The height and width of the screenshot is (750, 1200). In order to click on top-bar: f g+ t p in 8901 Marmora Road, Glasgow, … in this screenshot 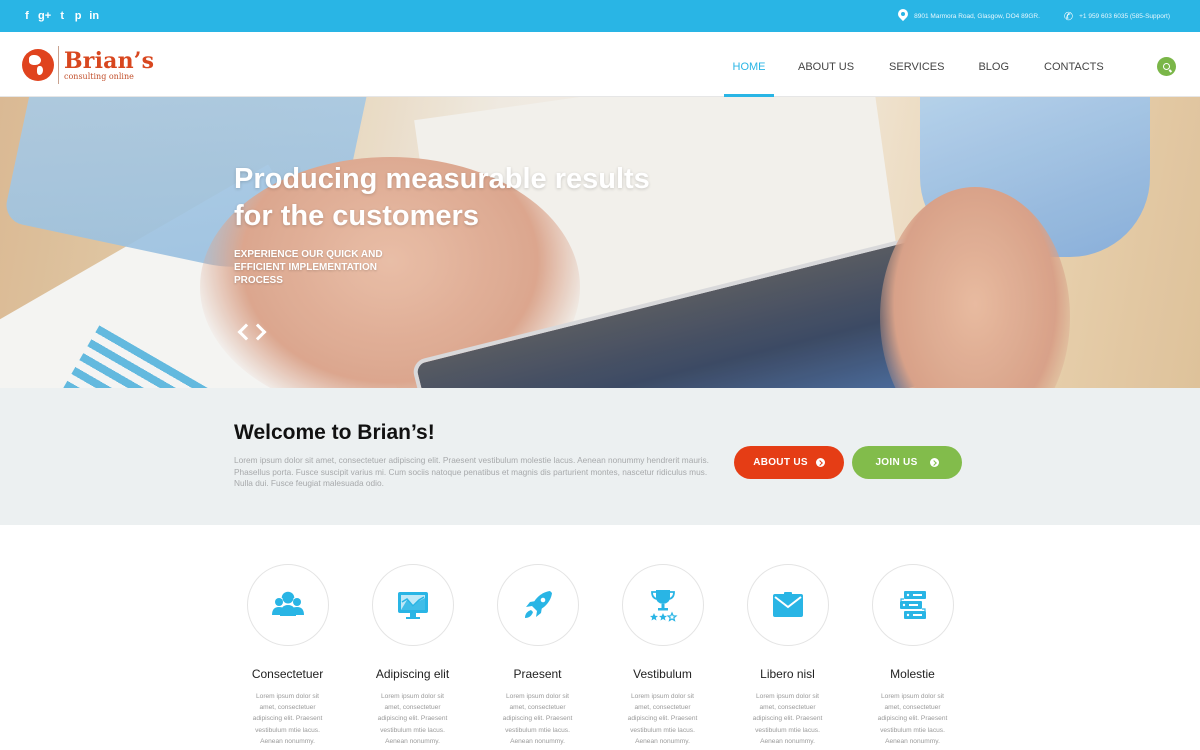, I will do `click(600, 16)`.